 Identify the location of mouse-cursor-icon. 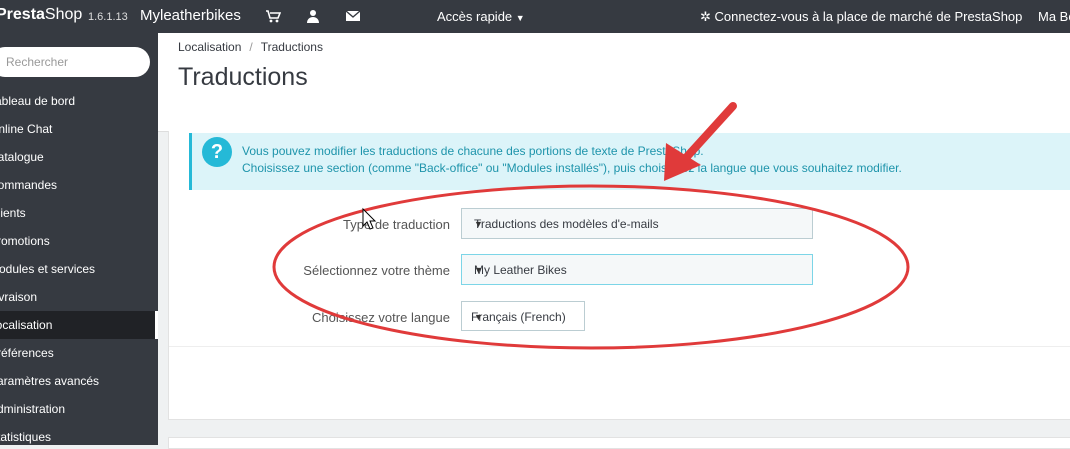
(369, 218).